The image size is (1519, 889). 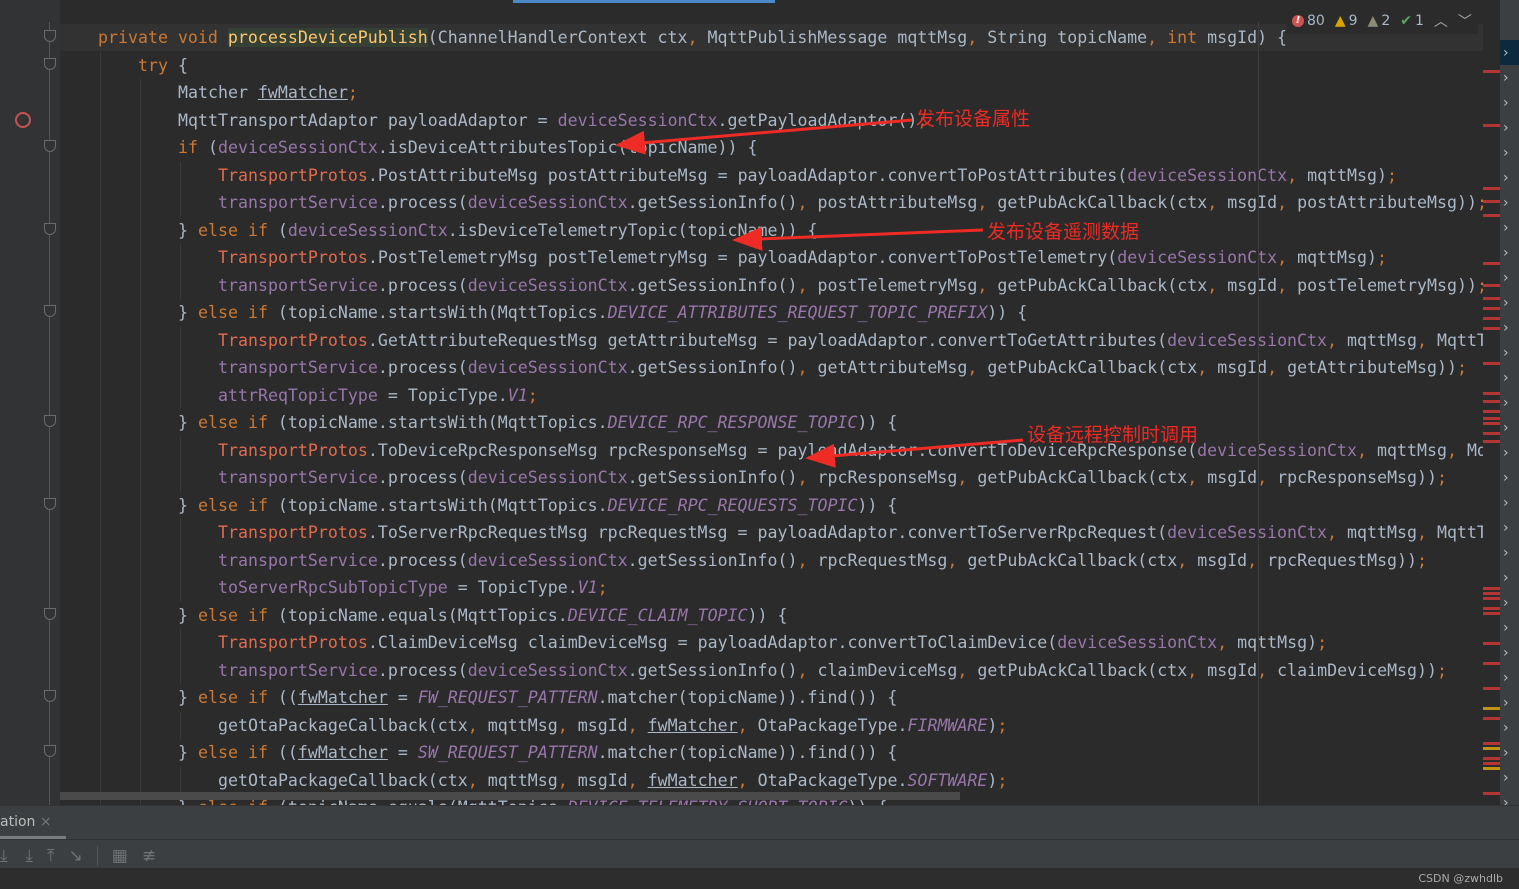 I want to click on annotation-publish-telemetry: 发布设备遥测数据, so click(x=1063, y=232).